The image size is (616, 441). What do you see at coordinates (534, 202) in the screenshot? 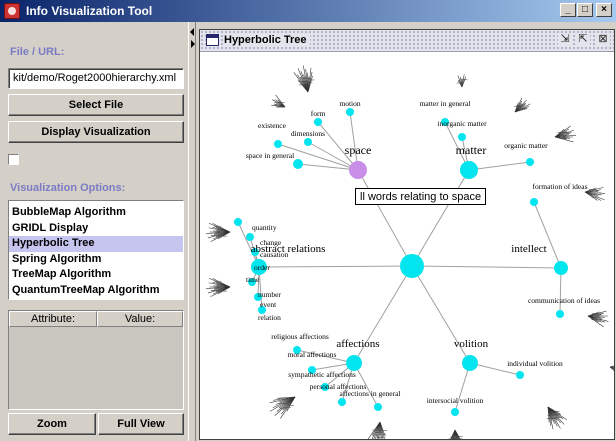
I see `sub-node-formation-of-ideas` at bounding box center [534, 202].